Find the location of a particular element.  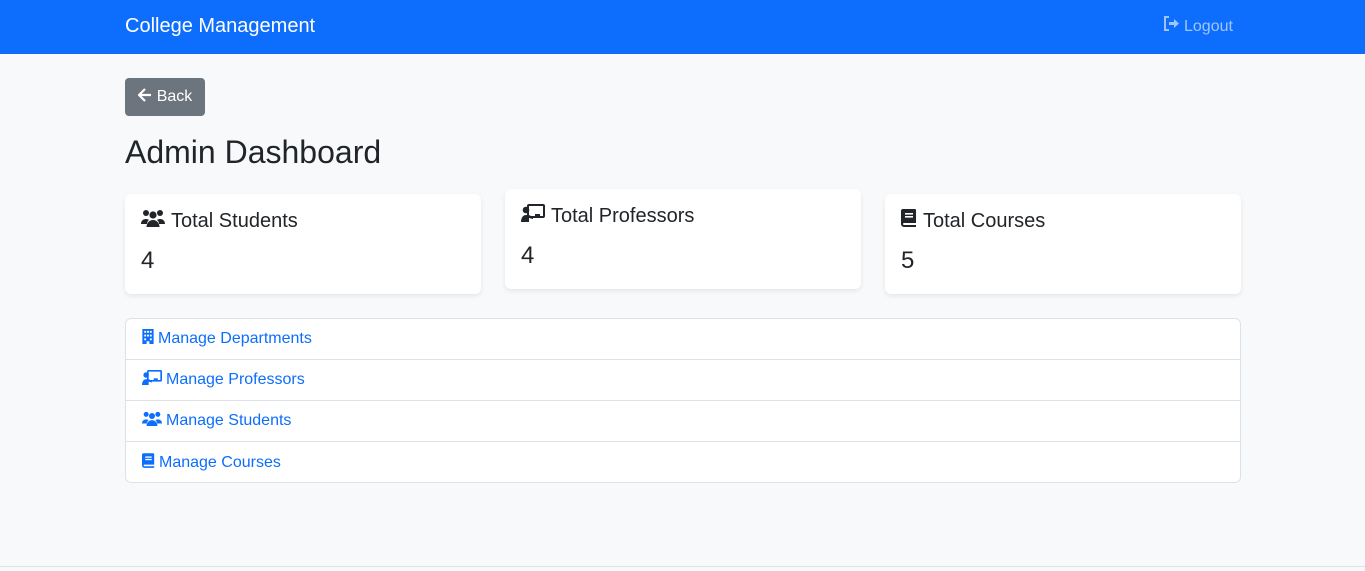

building-icon is located at coordinates (148, 339).